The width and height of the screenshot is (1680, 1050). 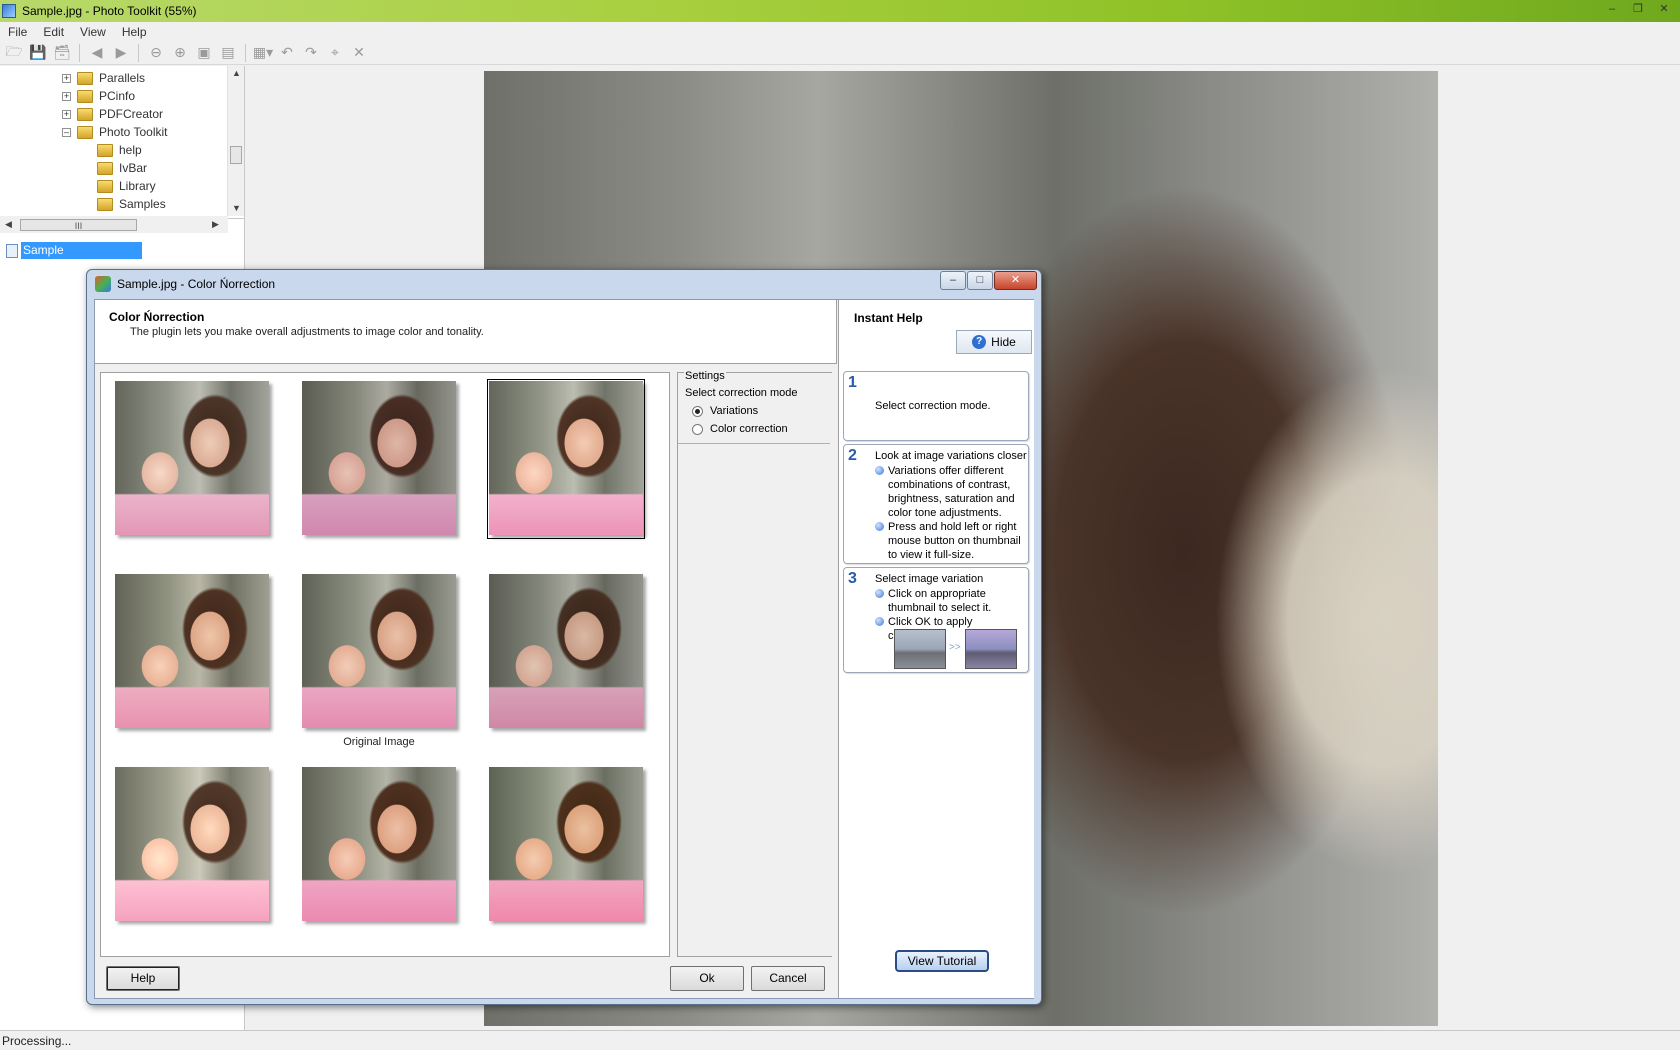 I want to click on step-heading: Select image variation, so click(x=929, y=579).